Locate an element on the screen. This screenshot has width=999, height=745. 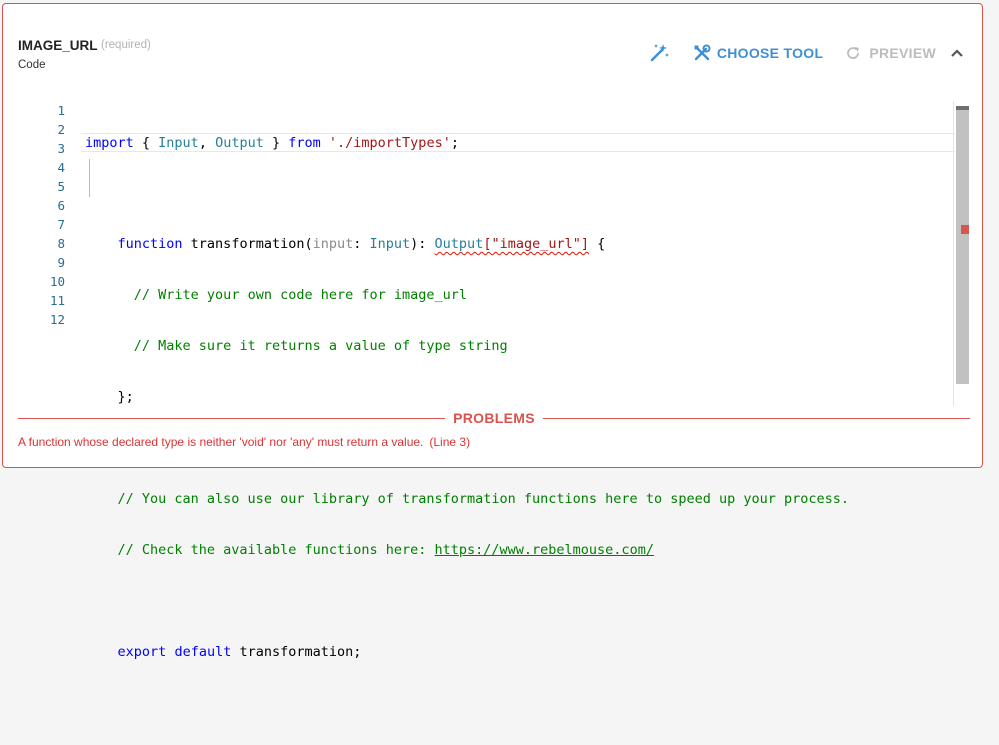
line-number: 9 is located at coordinates (61, 262).